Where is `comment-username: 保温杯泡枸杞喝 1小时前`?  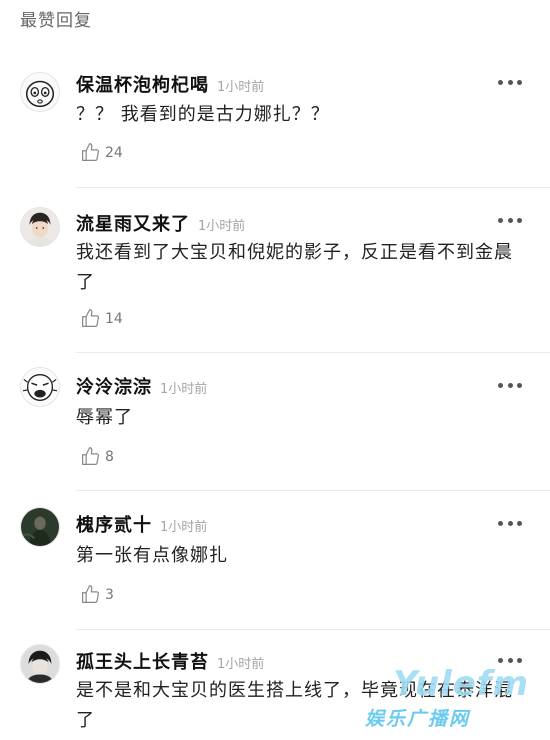 comment-username: 保温杯泡枸杞喝 1小时前 is located at coordinates (170, 84).